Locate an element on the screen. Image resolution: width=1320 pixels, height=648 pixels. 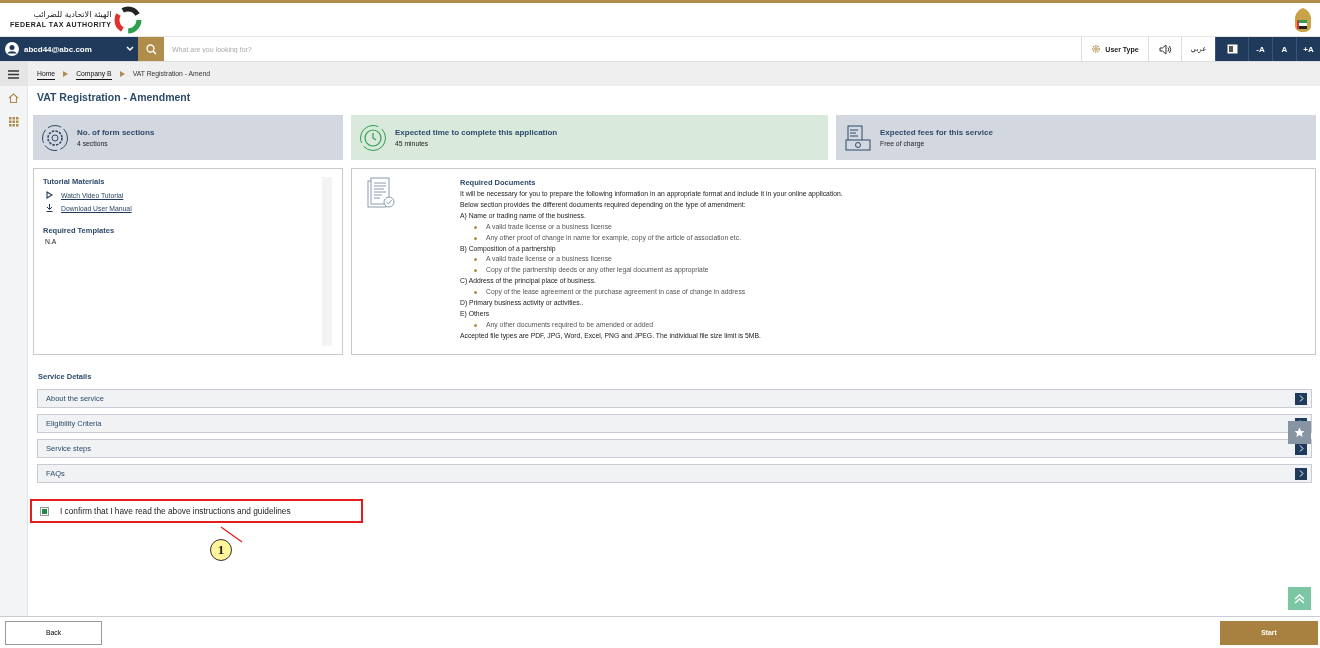
logo-arabic-text: الهيئة الاتحادية للضرائب is located at coordinates (72, 15).